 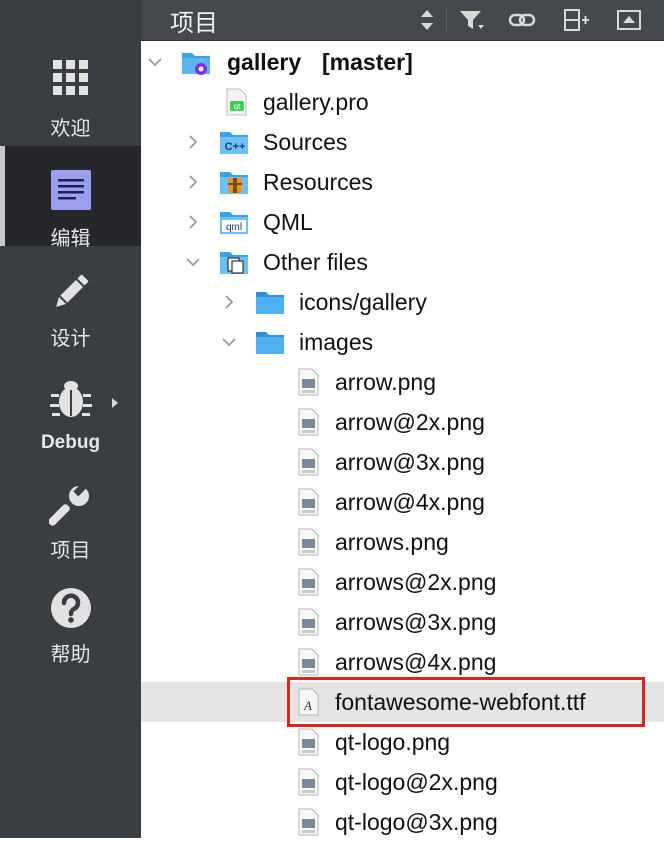 What do you see at coordinates (402, 20) in the screenshot?
I see `project-panel-header: 项目` at bounding box center [402, 20].